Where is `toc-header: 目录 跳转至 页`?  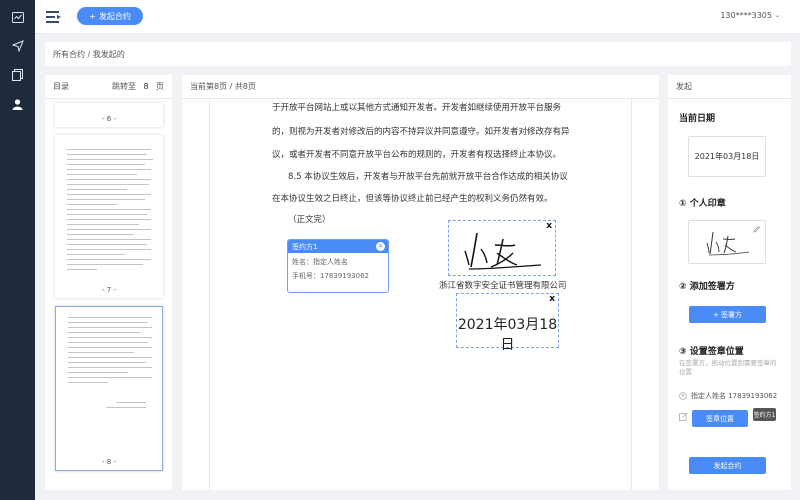 toc-header: 目录 跳转至 页 is located at coordinates (108, 87).